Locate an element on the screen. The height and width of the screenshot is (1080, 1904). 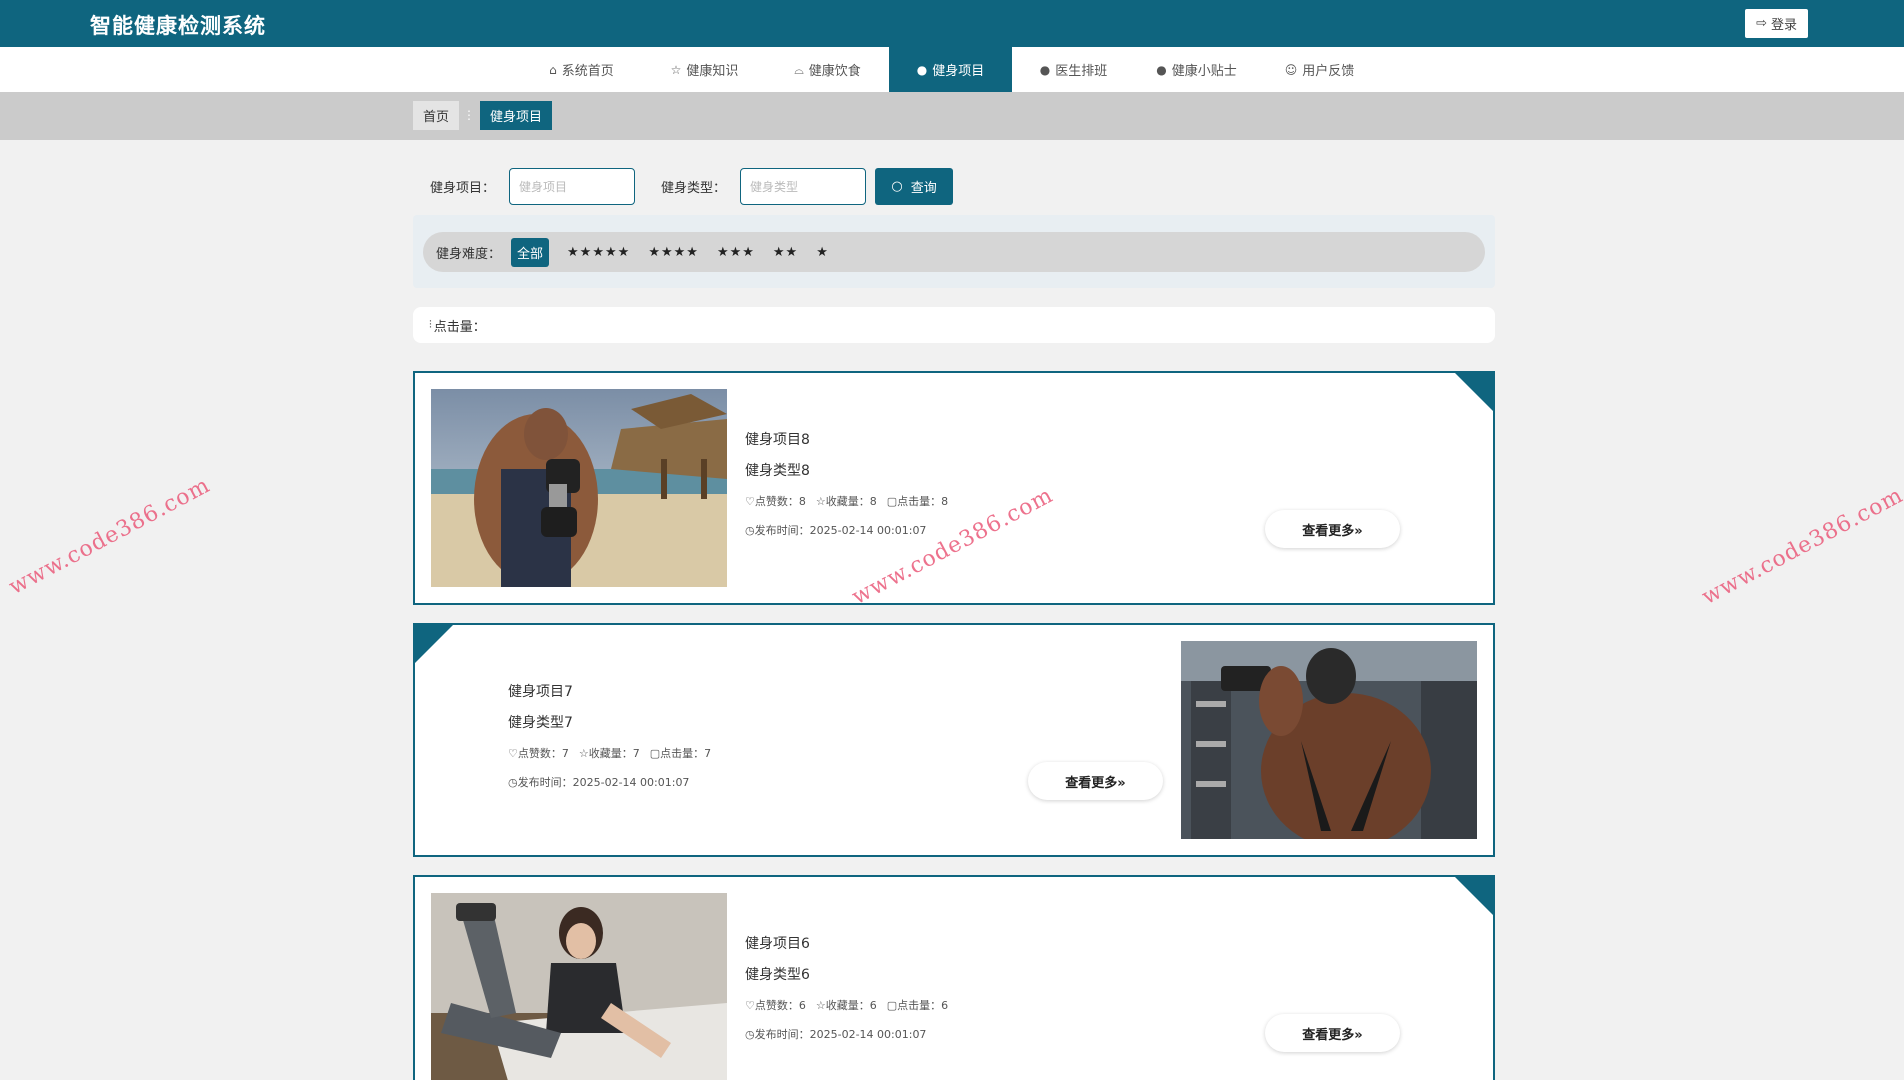
nav-item-doctor-schedule: ● 医生排班 is located at coordinates (1073, 69).